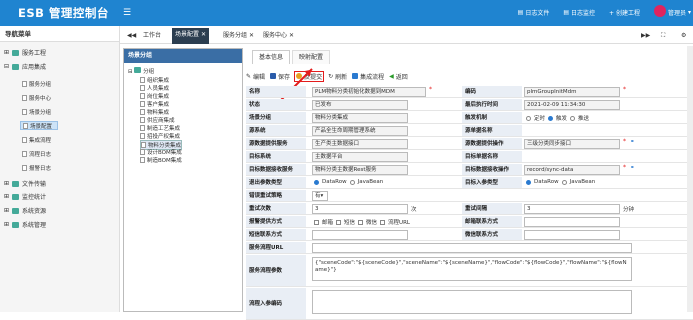  I want to click on integration-flow-button: 集成流程, so click(368, 76).